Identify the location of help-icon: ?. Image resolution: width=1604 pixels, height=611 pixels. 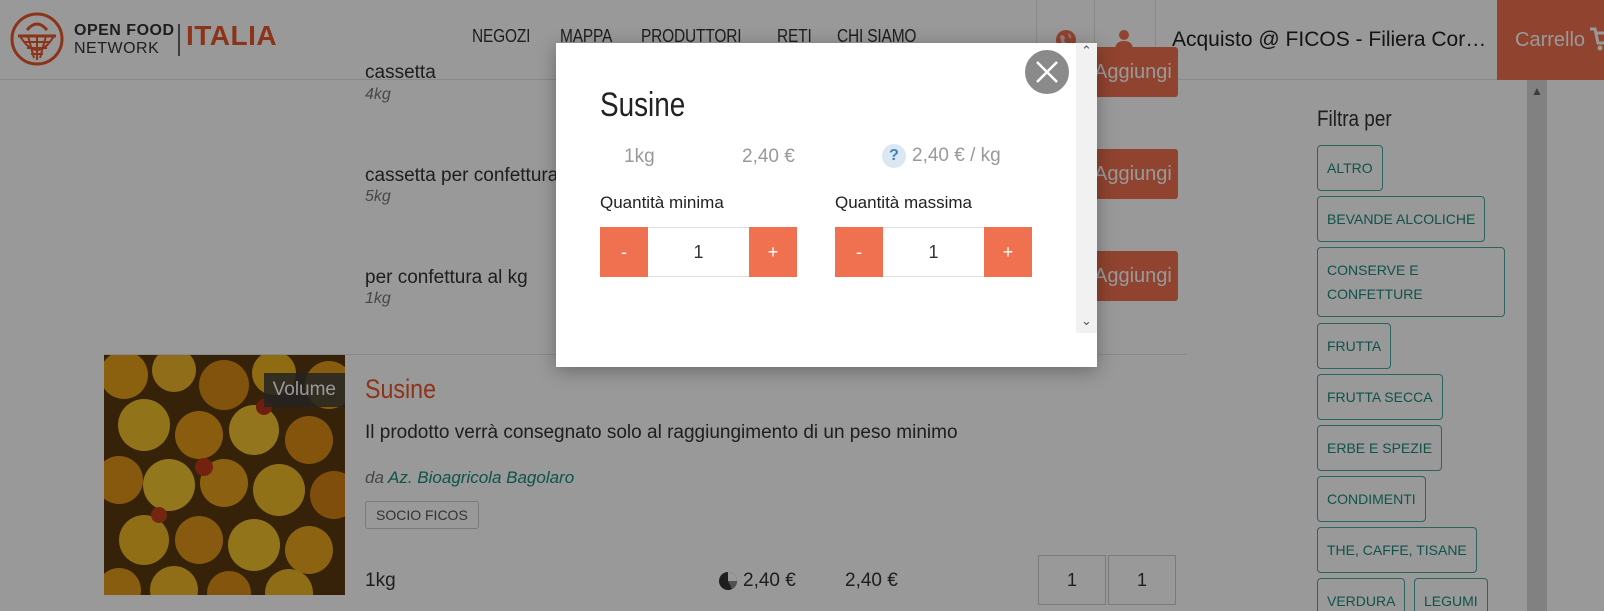
(894, 156).